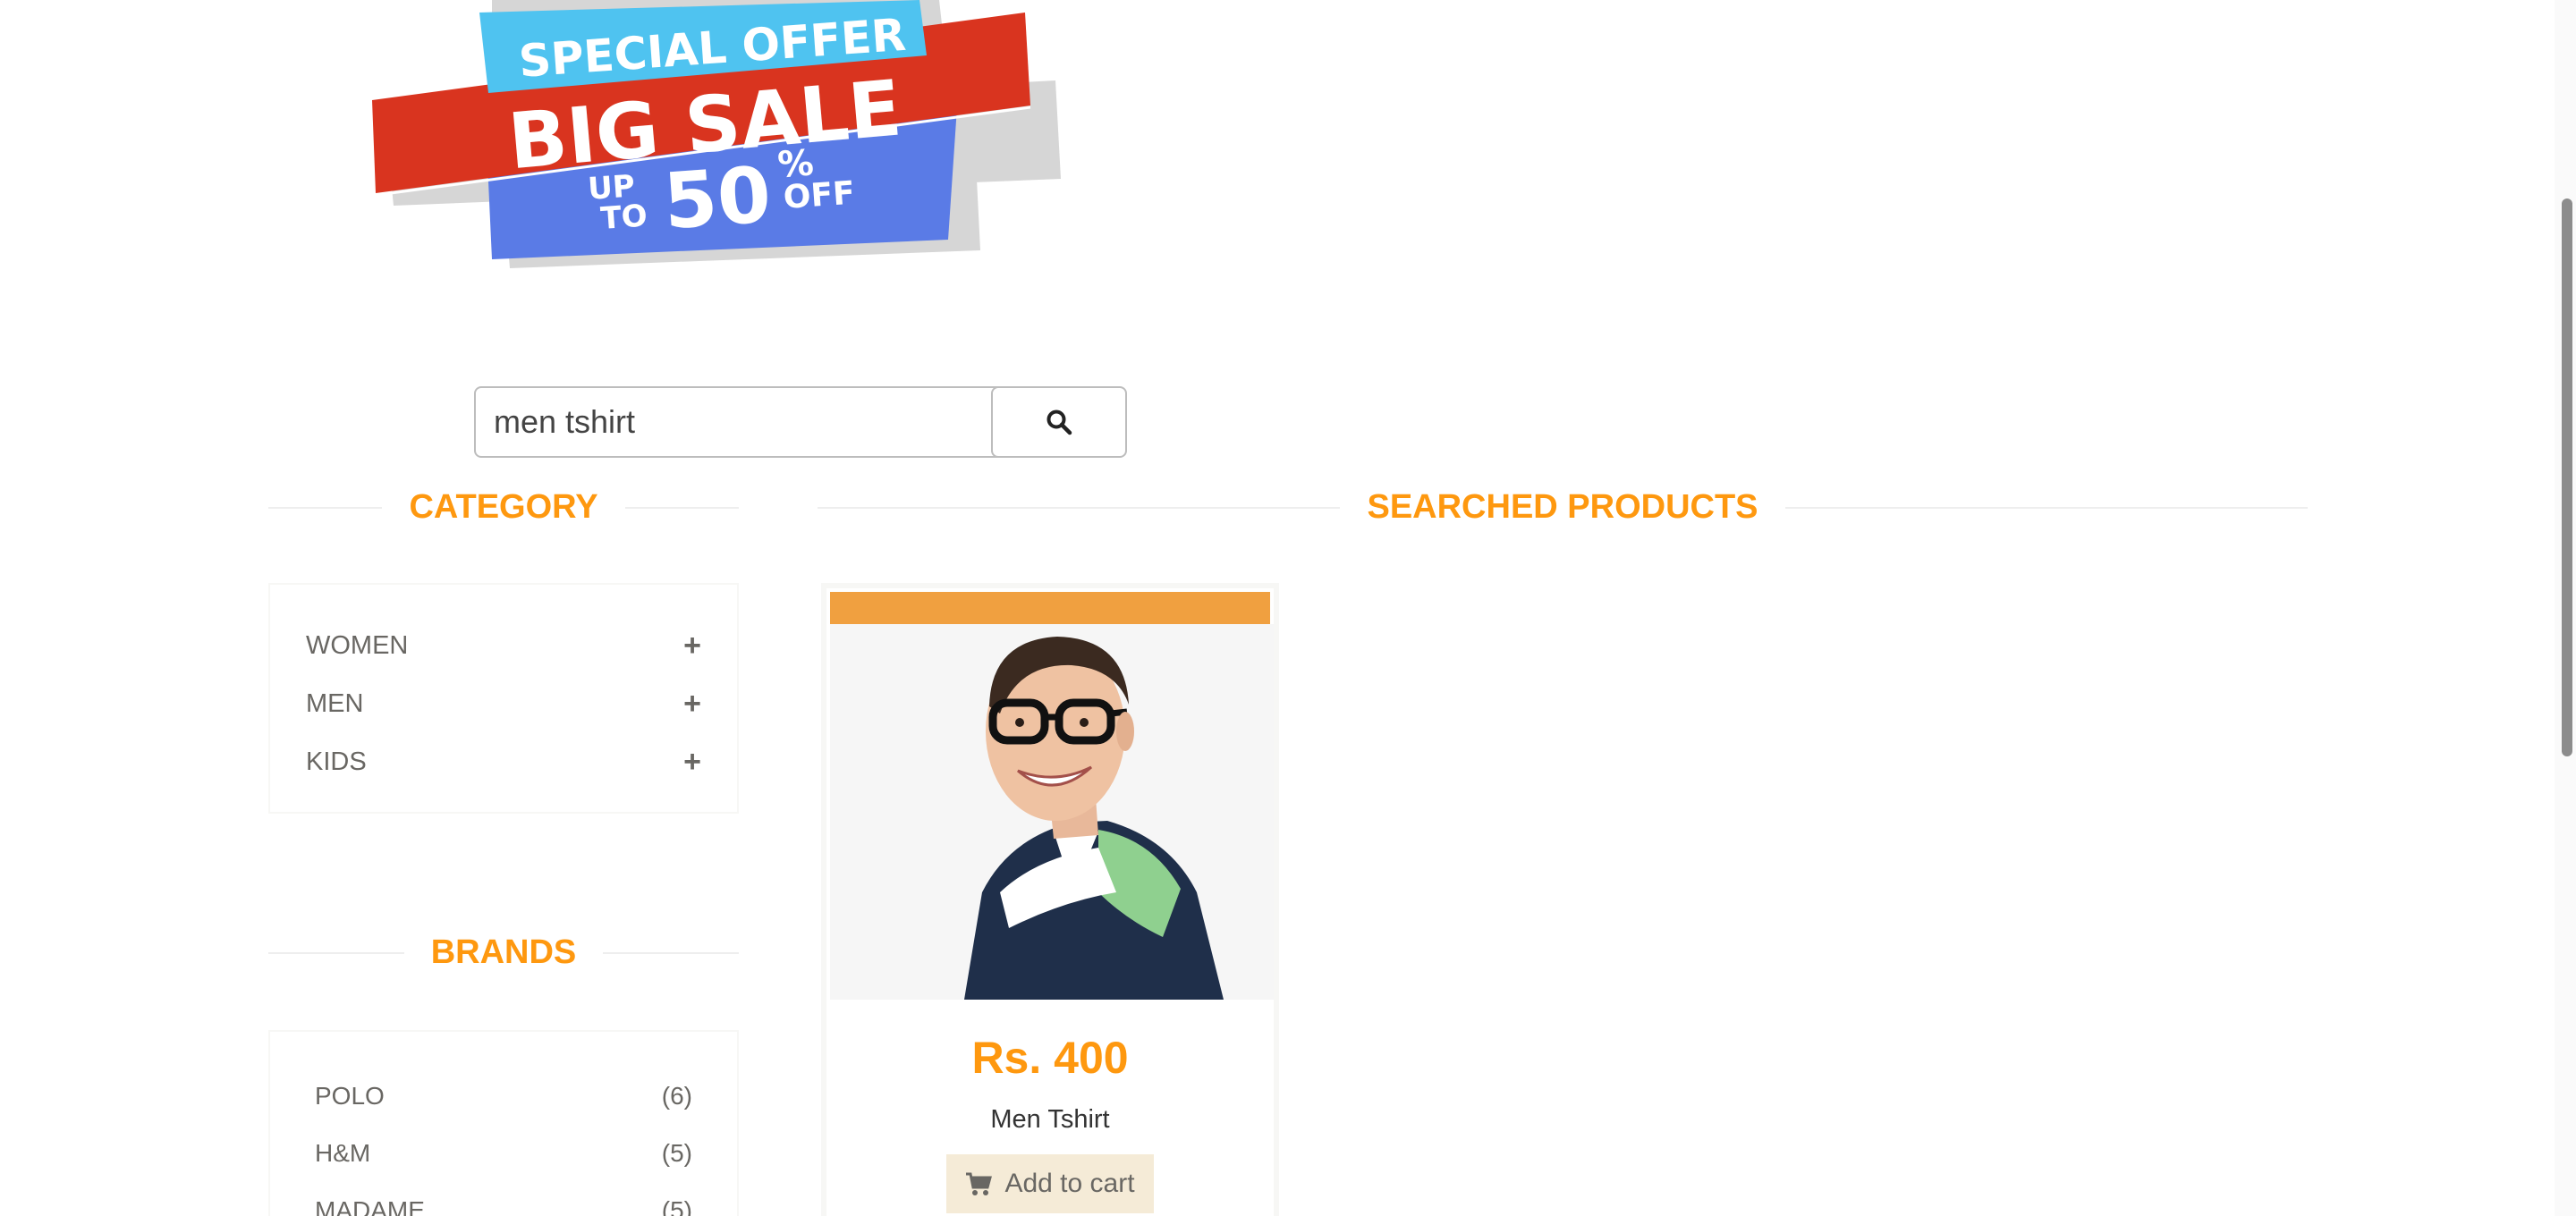 This screenshot has height=1216, width=2576. I want to click on brand-item-madame: MADAME (5), so click(503, 1199).